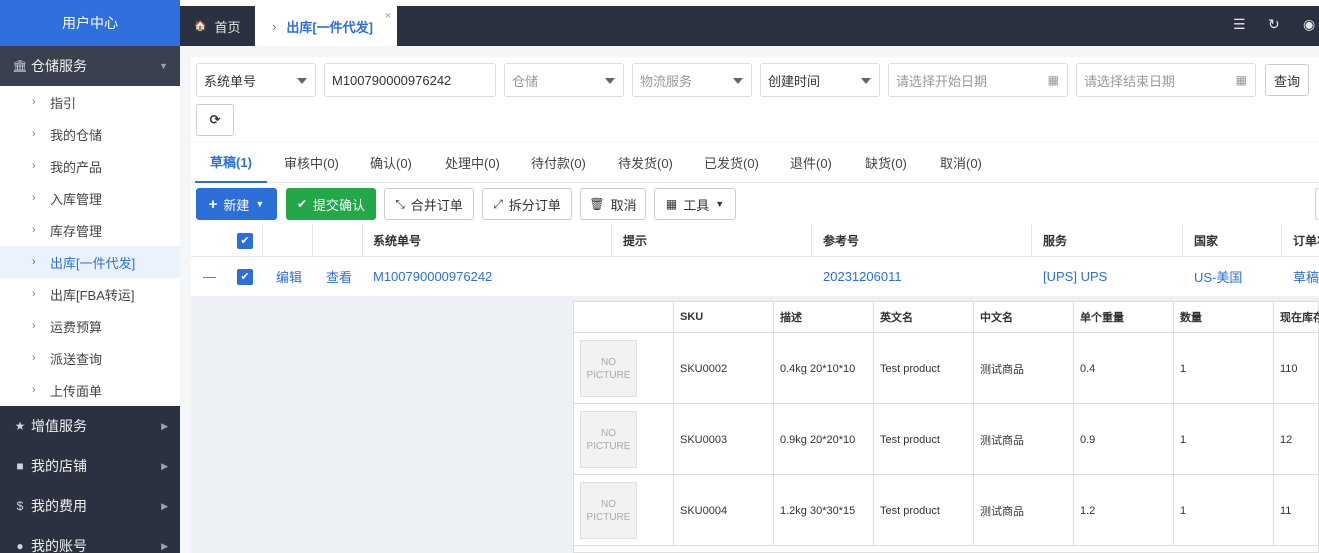 Image resolution: width=1319 pixels, height=553 pixels. Describe the element at coordinates (331, 204) in the screenshot. I see `submit-confirm-button: ✔ 提交确认` at that location.